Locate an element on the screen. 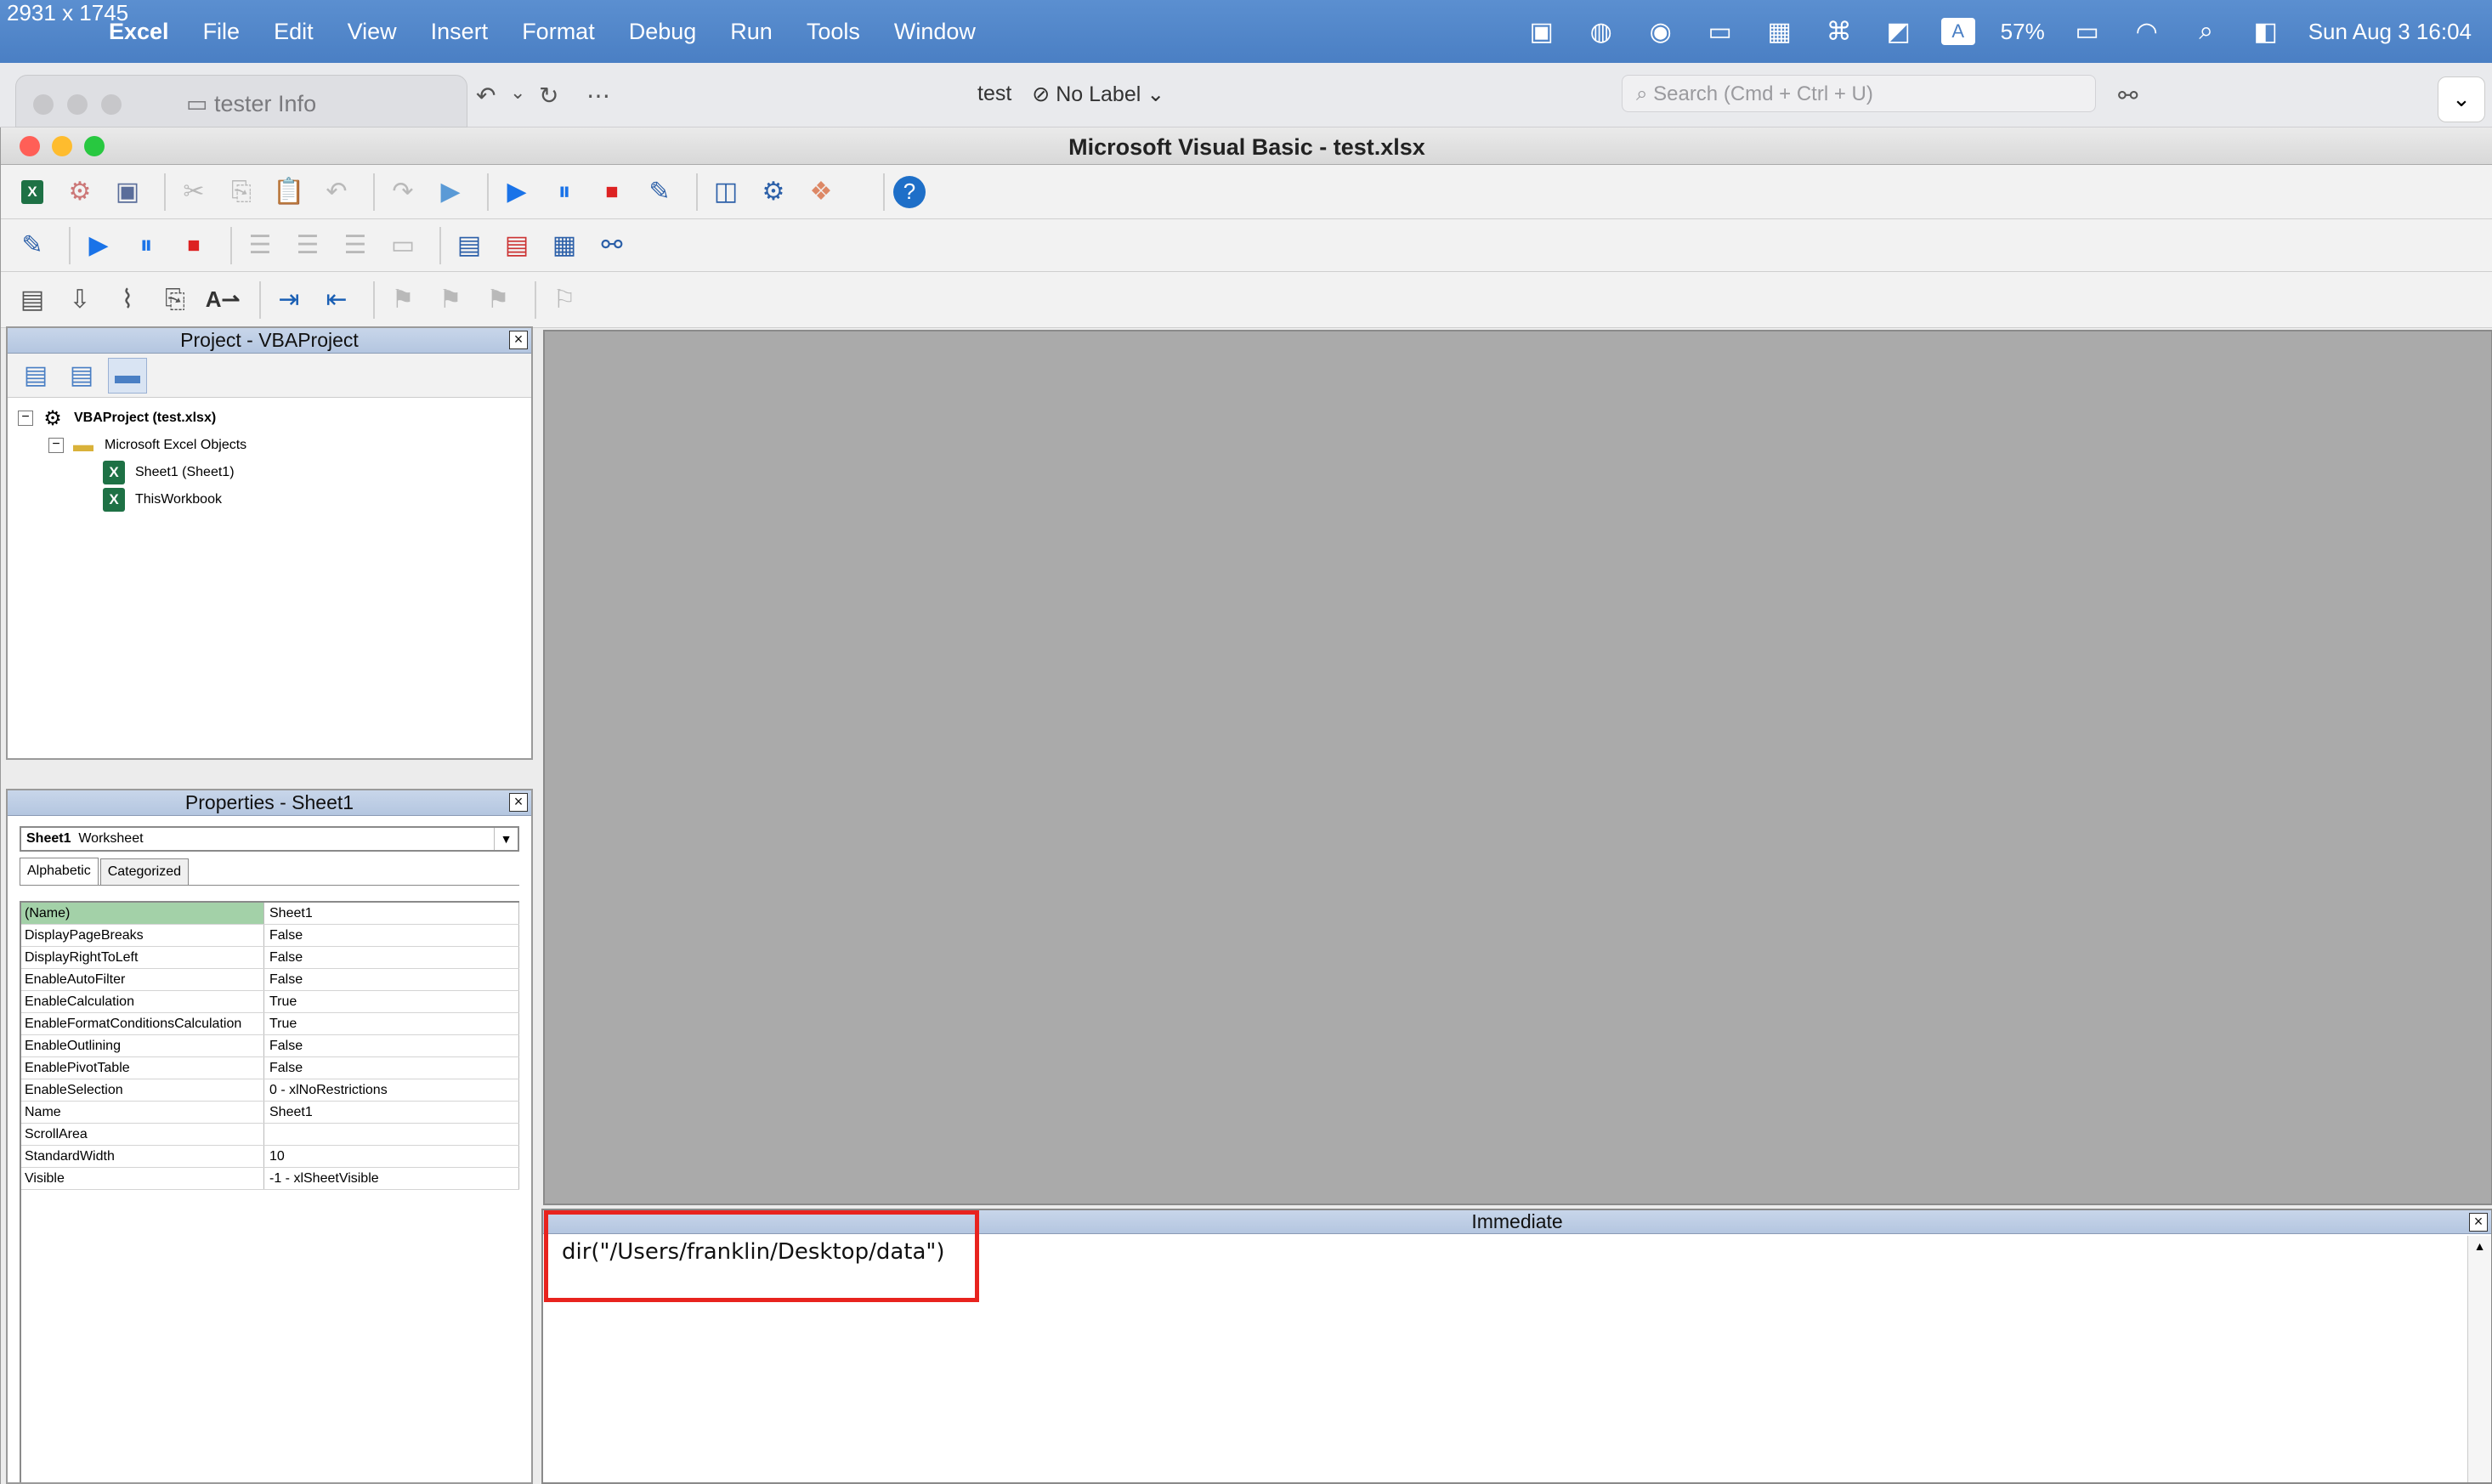 The width and height of the screenshot is (2492, 1484). clear-bookmarks-icon: ⚐ is located at coordinates (564, 300).